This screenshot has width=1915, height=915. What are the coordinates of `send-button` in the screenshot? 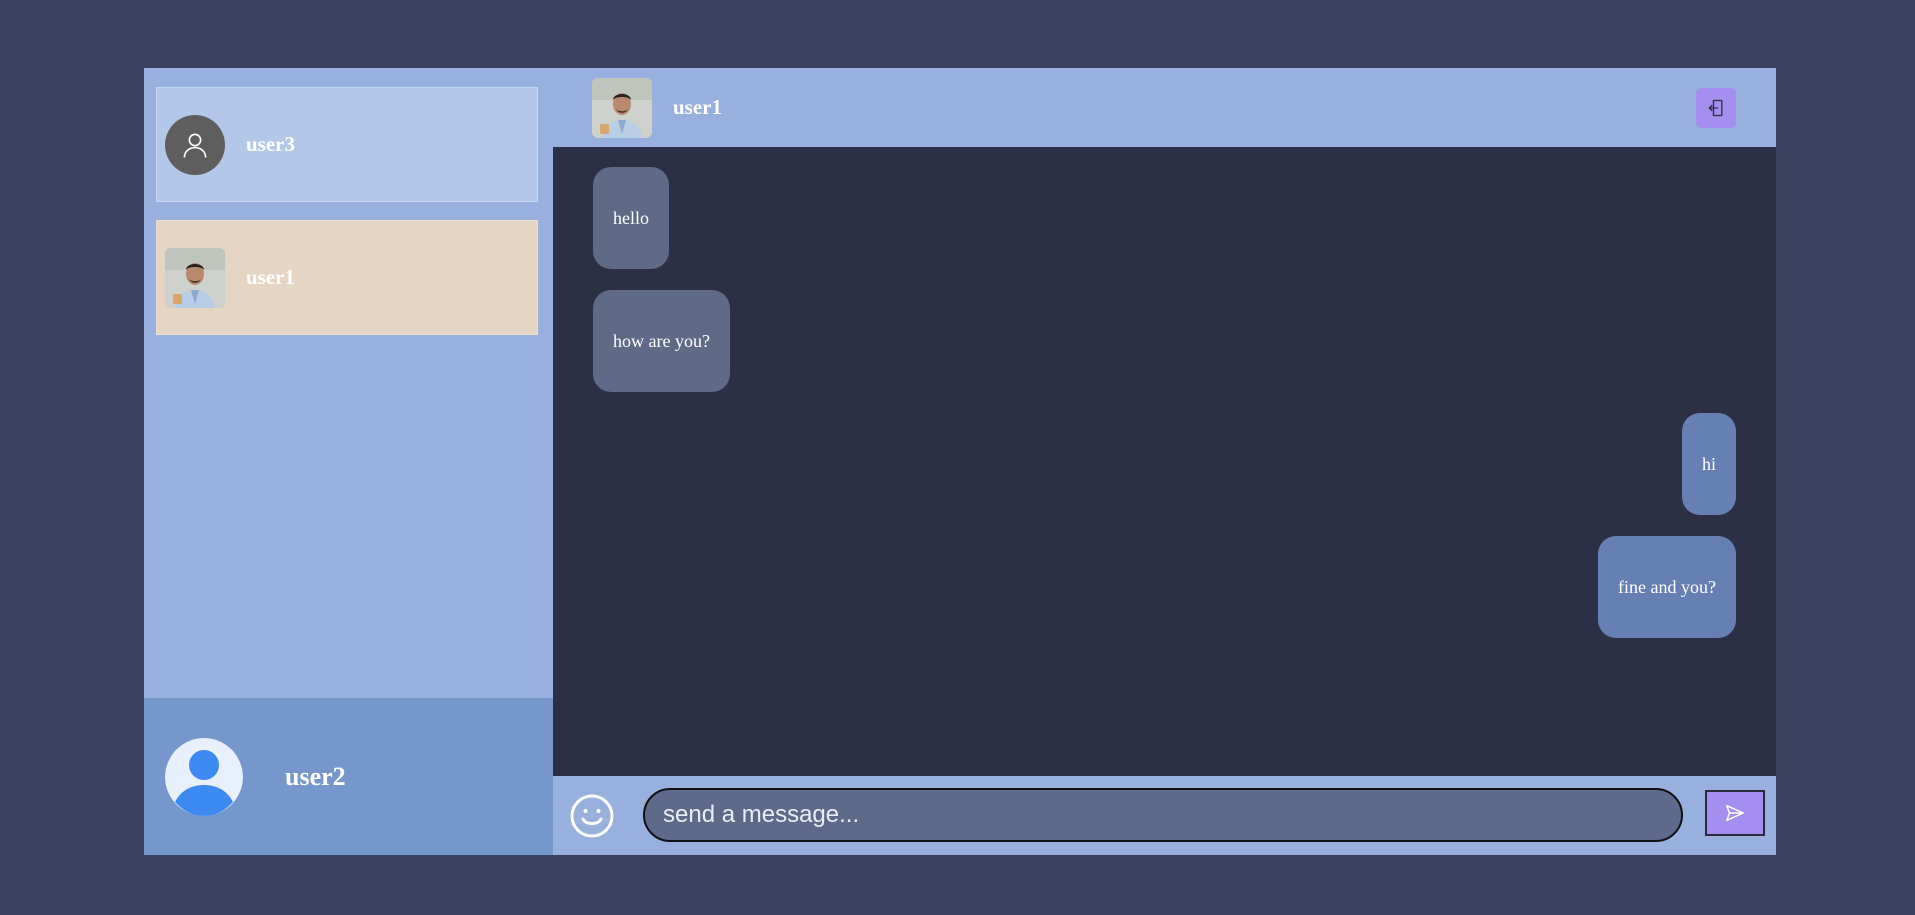 It's located at (1735, 813).